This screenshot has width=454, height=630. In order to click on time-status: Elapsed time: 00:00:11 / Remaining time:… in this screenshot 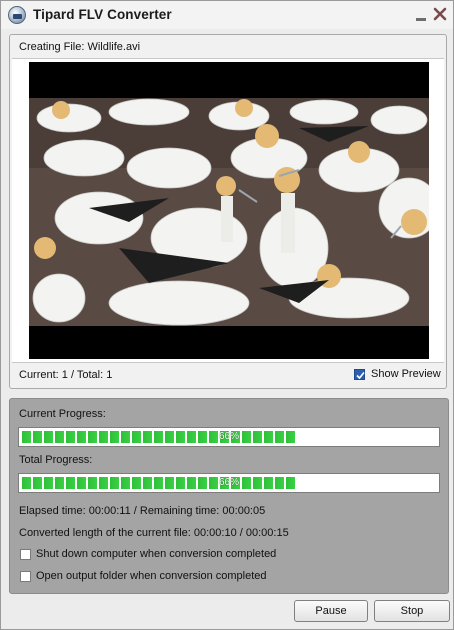, I will do `click(142, 511)`.